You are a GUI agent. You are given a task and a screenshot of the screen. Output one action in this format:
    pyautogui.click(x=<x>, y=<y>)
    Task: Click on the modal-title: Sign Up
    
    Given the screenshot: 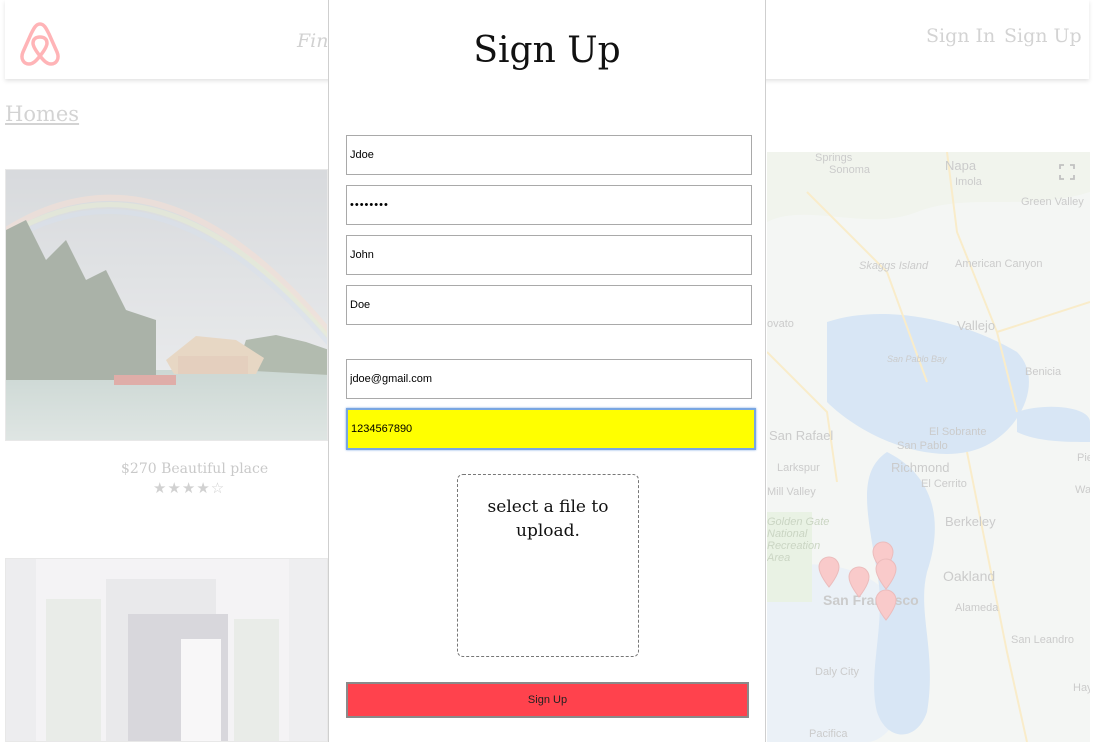 What is the action you would take?
    pyautogui.click(x=547, y=50)
    